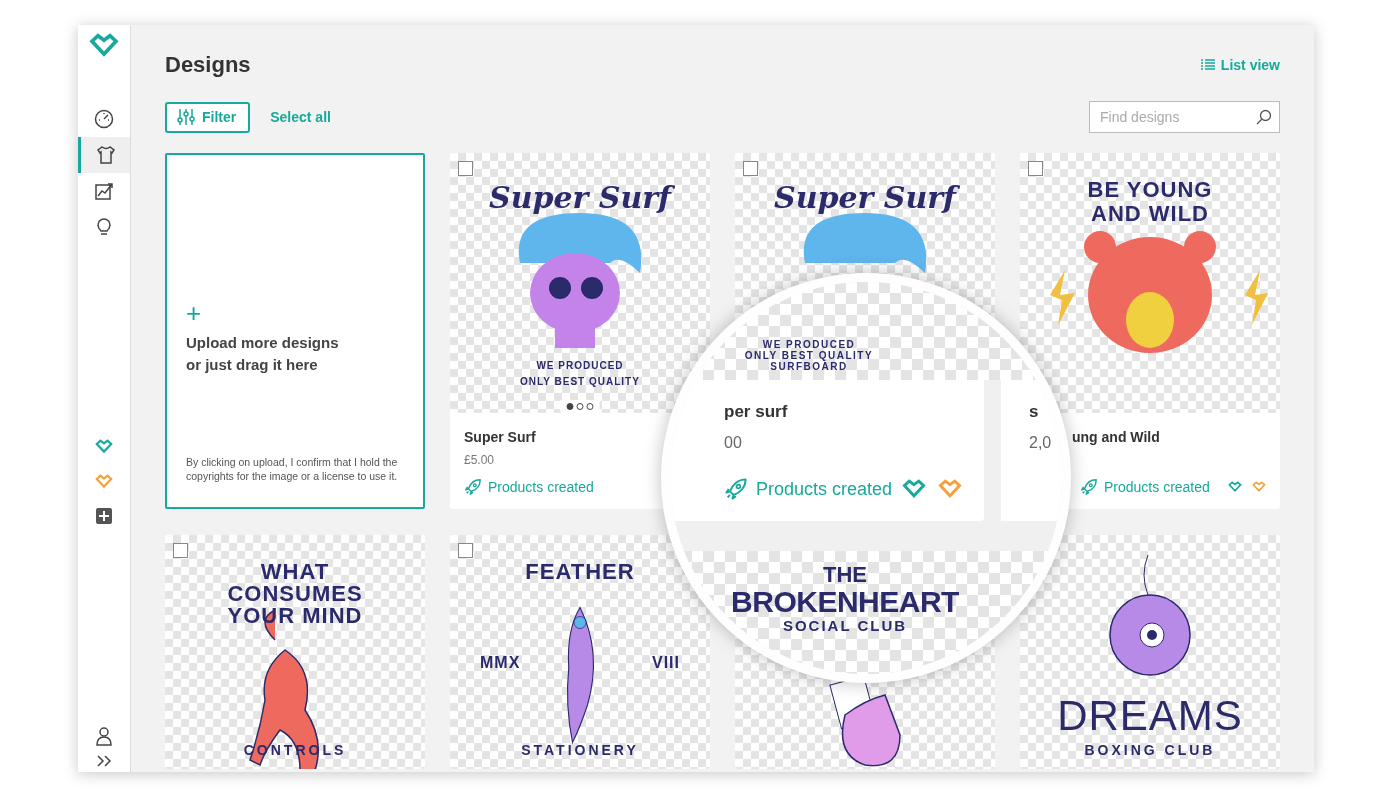  Describe the element at coordinates (845, 625) in the screenshot. I see `artwork-text: SOCIAL CLUB` at that location.